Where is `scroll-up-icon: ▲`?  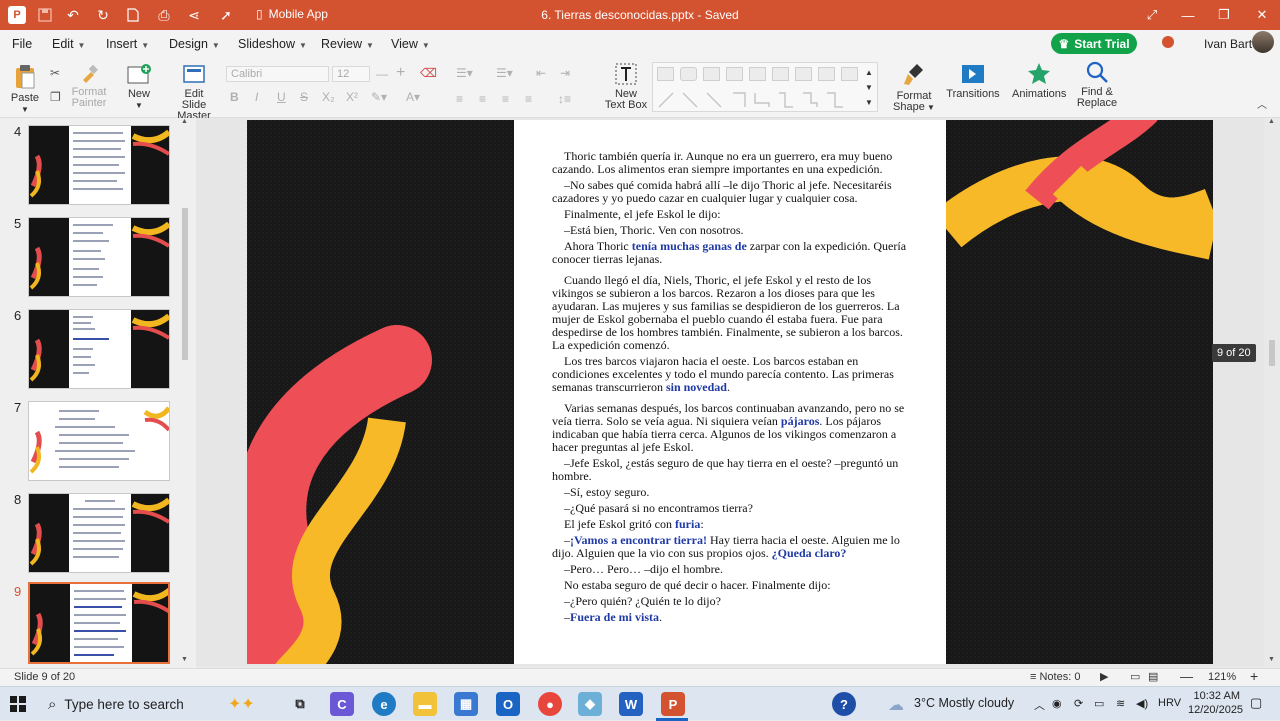
scroll-up-icon: ▲ is located at coordinates (184, 121).